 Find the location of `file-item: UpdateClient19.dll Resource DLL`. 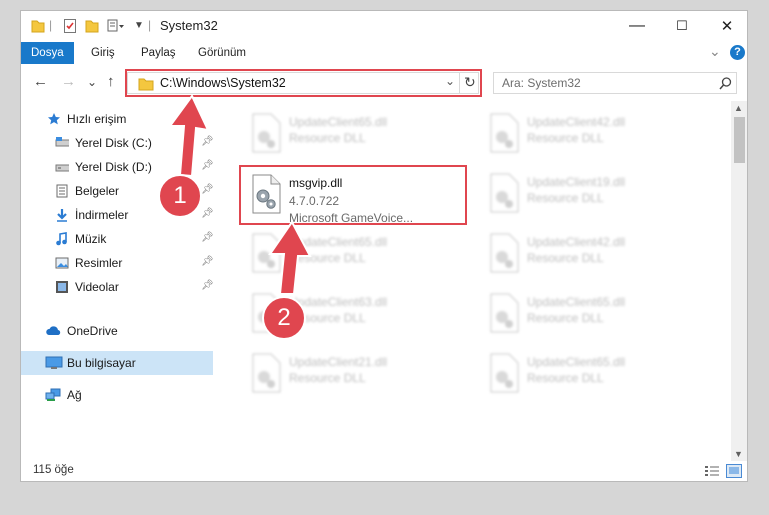

file-item: UpdateClient19.dll Resource DLL is located at coordinates (579, 195).